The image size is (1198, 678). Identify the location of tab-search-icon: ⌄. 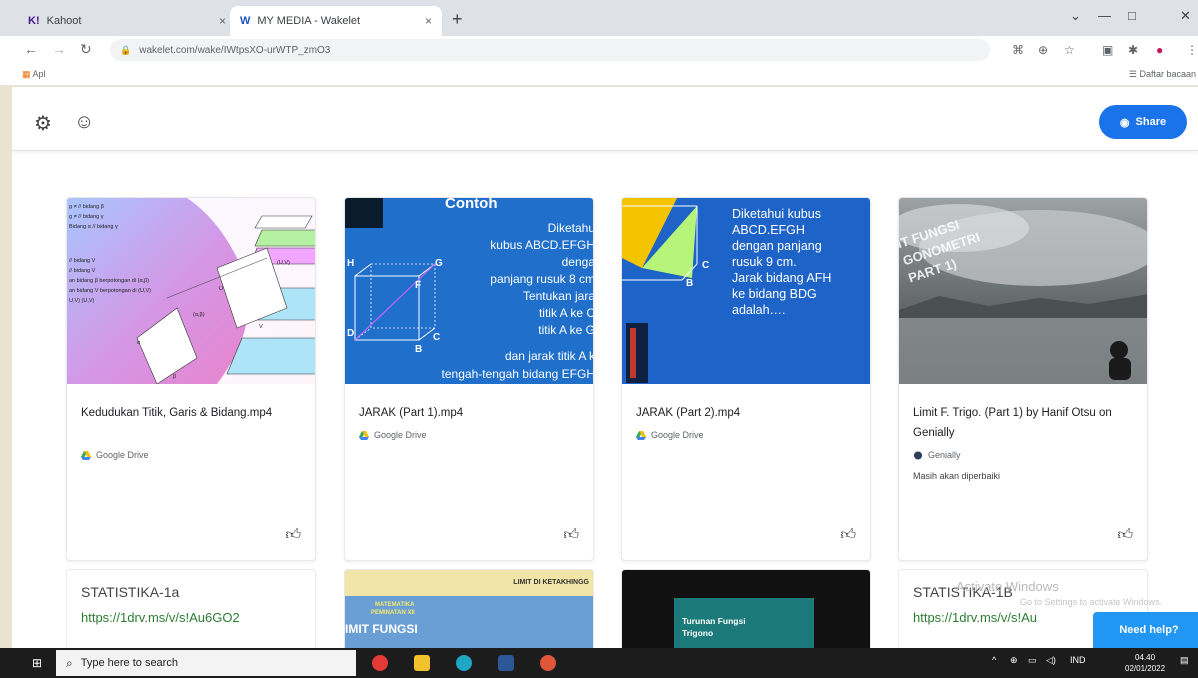
(1075, 16).